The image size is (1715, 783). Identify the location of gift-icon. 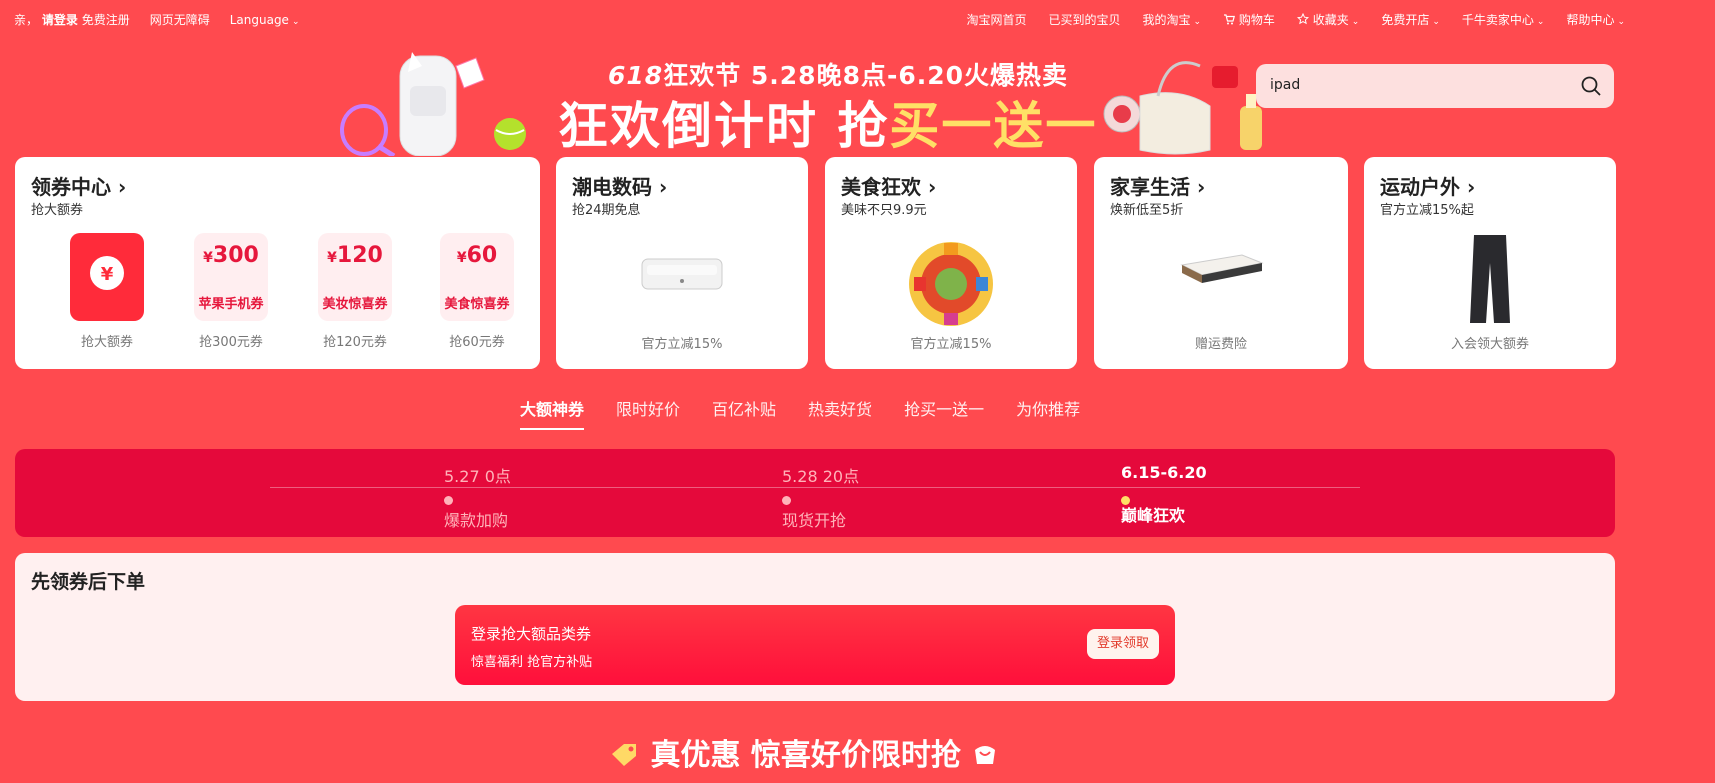
(985, 755).